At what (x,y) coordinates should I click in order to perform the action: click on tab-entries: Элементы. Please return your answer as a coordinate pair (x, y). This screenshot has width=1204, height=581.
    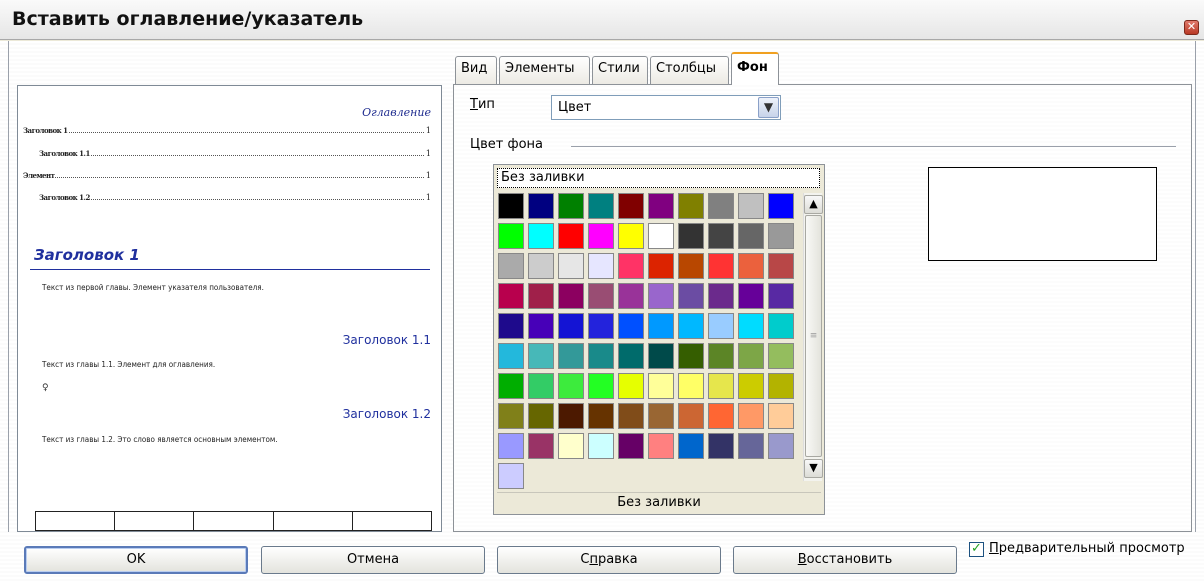
    Looking at the image, I should click on (544, 70).